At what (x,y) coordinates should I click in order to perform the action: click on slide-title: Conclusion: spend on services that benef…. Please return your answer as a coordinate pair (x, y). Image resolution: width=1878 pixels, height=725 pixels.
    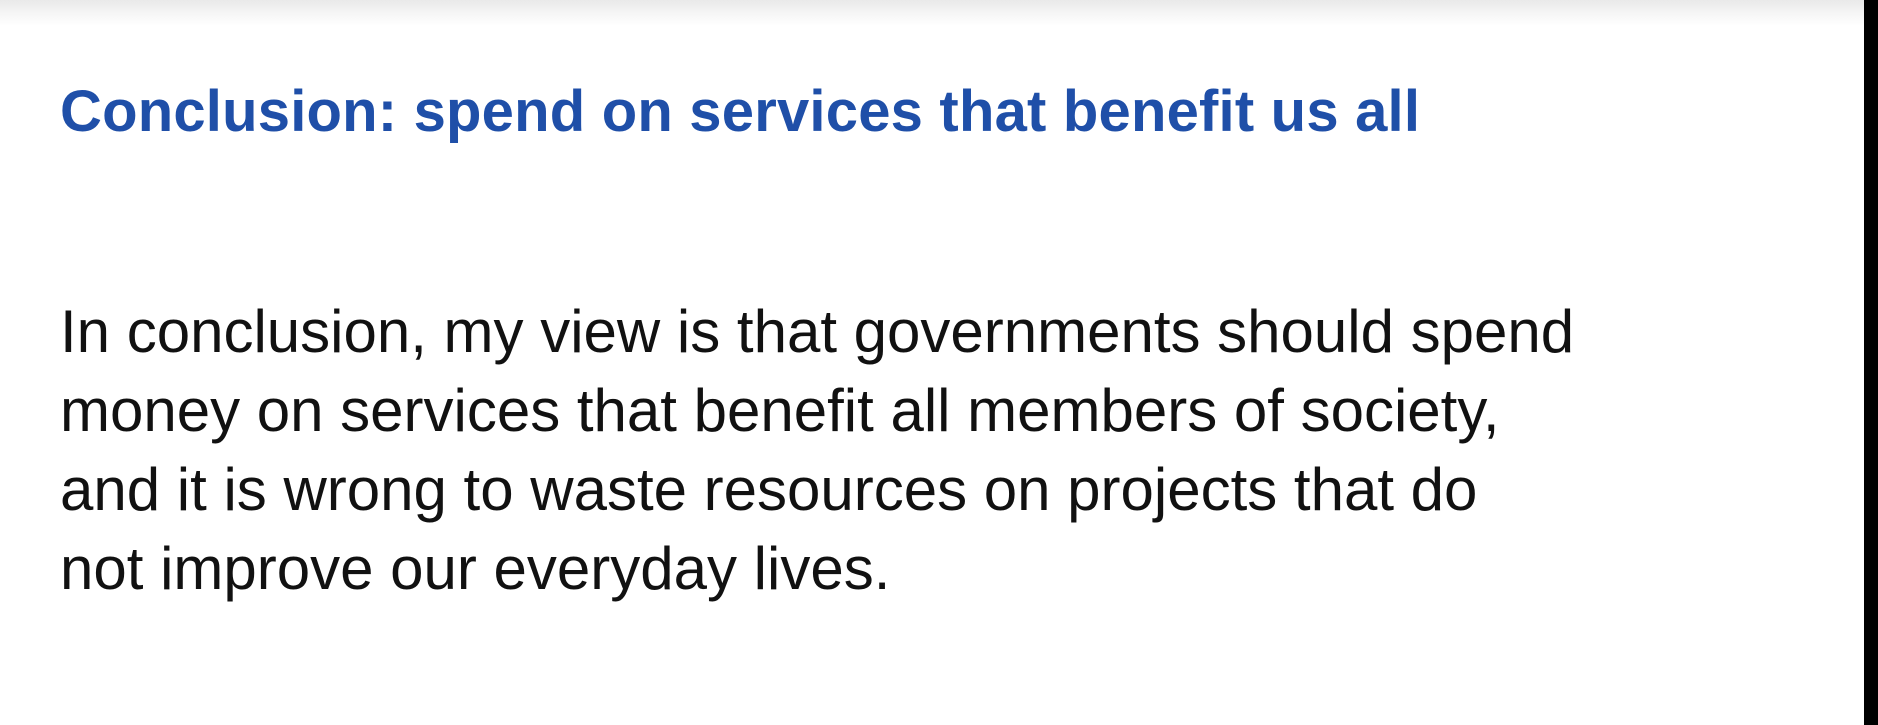
    Looking at the image, I should click on (740, 111).